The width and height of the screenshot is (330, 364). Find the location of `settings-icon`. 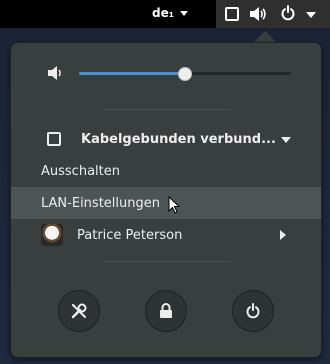

settings-icon is located at coordinates (79, 311).